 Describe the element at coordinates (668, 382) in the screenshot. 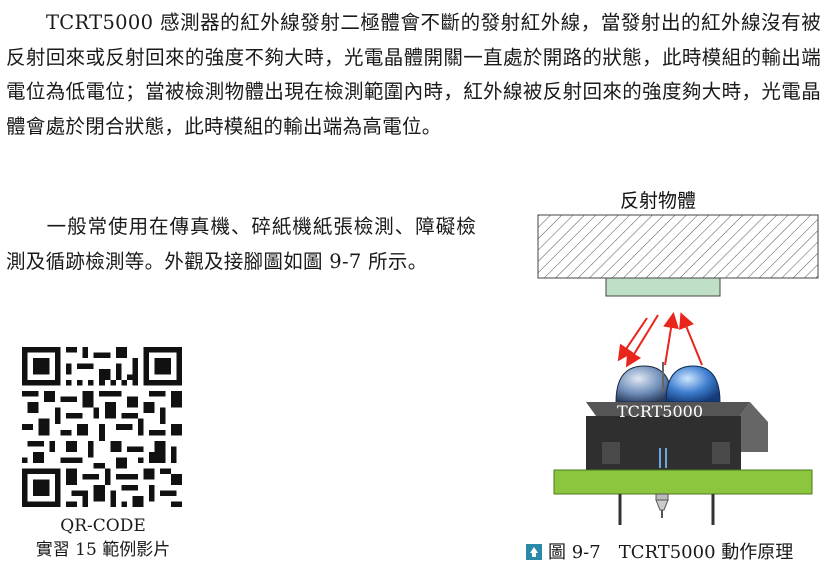

I see `led-domes` at that location.